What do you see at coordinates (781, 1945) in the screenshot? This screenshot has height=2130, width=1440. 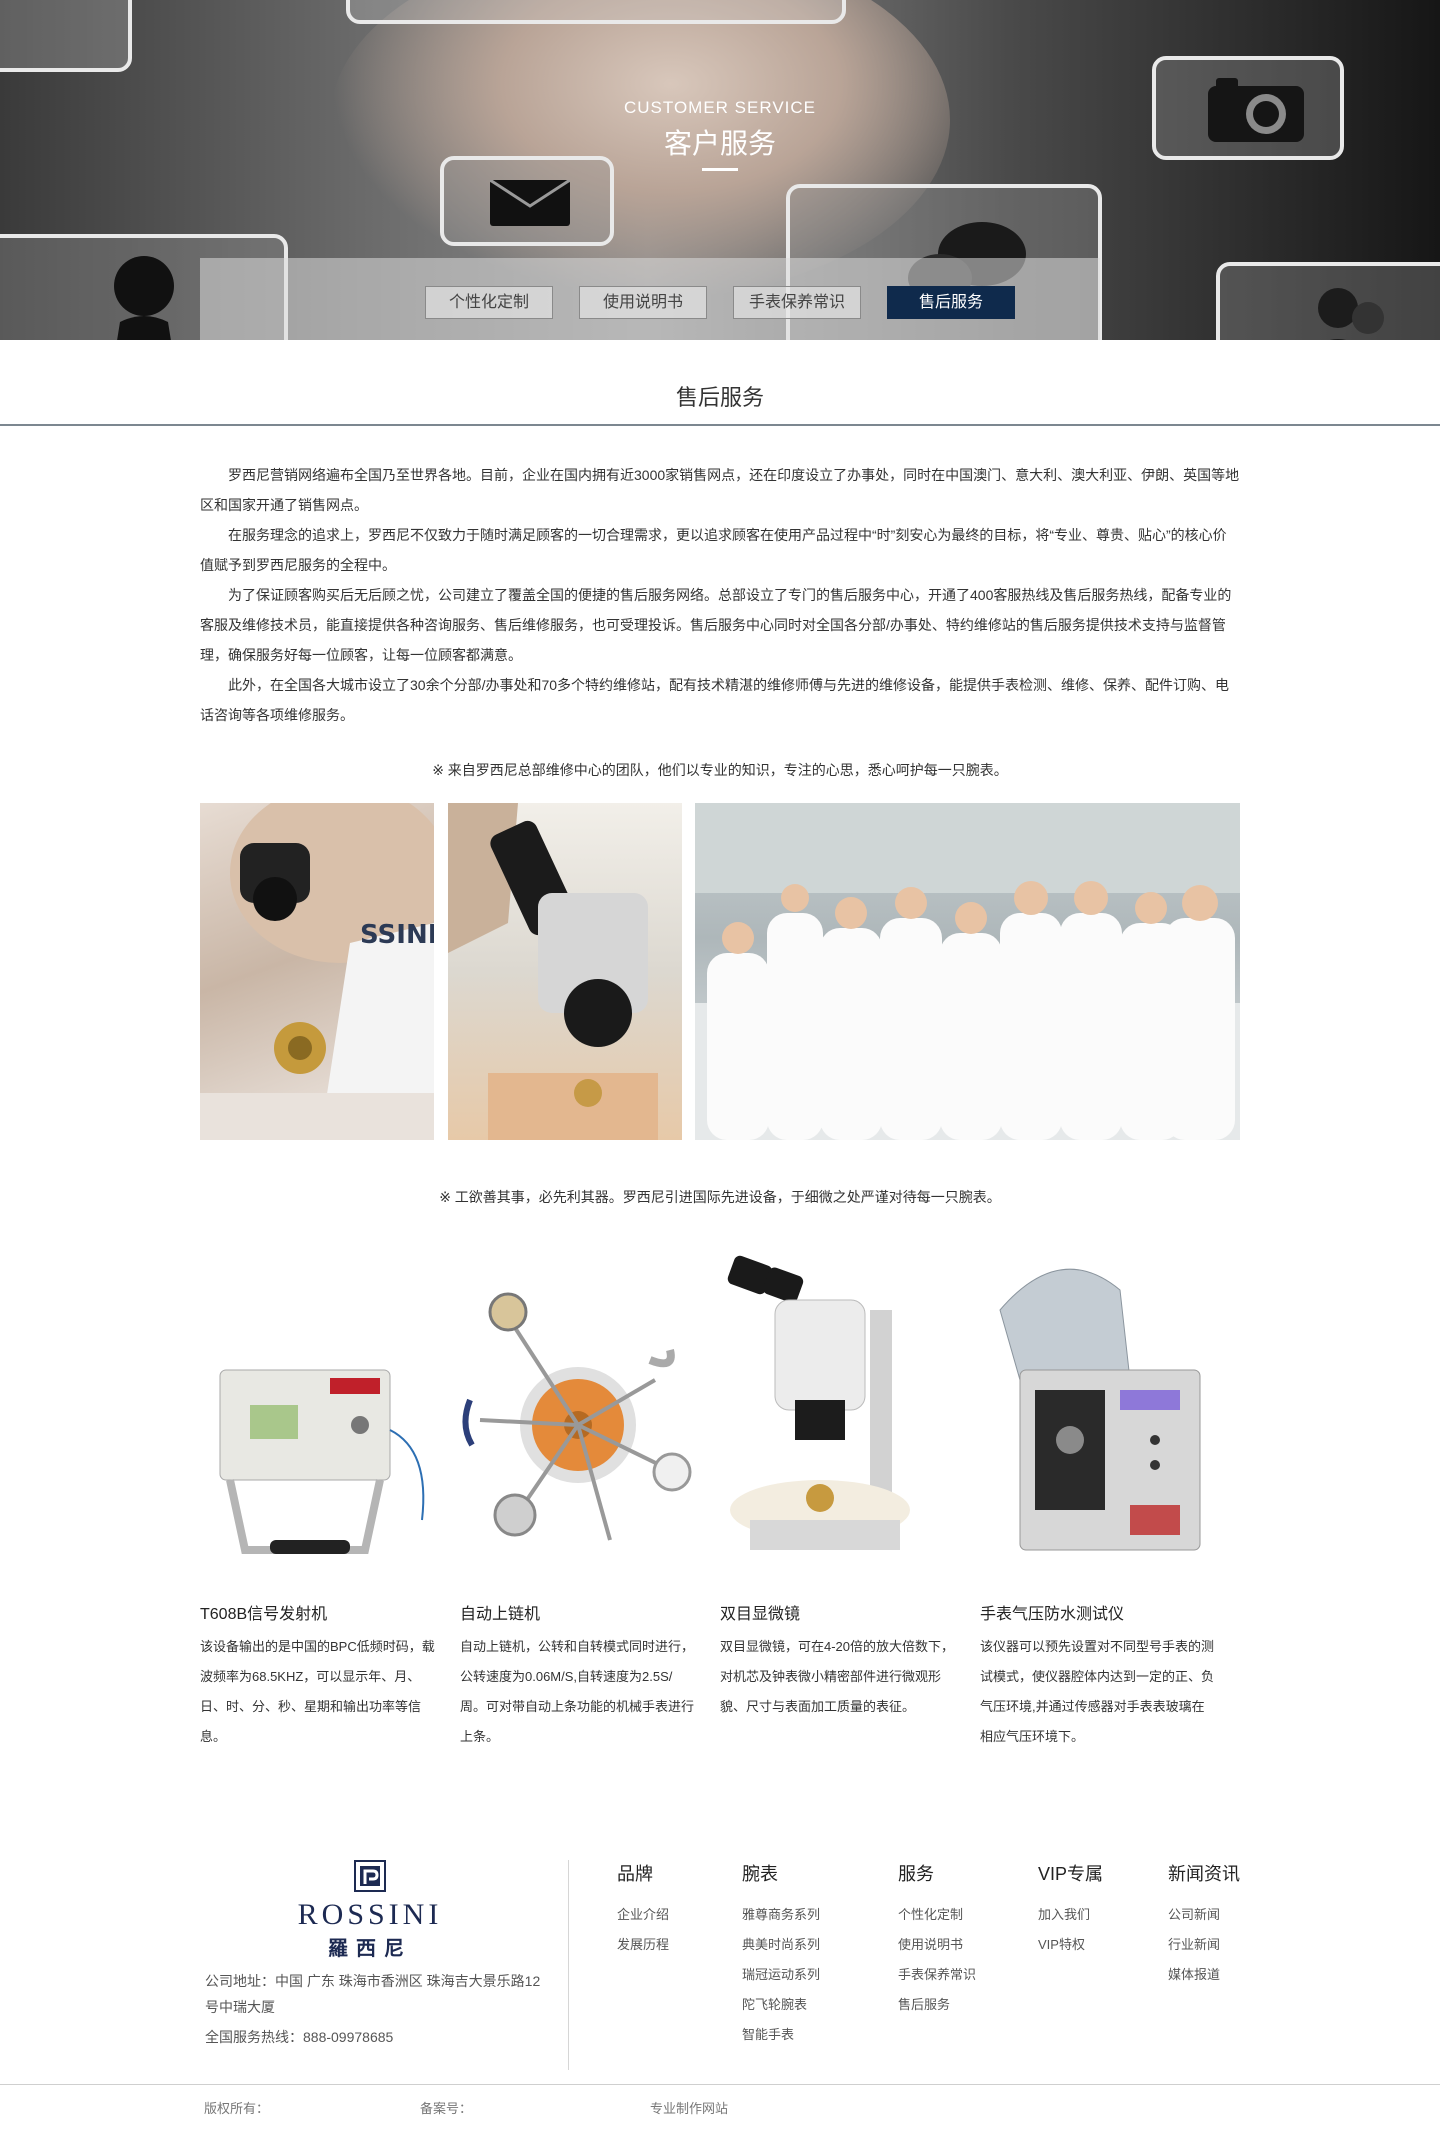 I see `footer-link: 典美时尚系列` at bounding box center [781, 1945].